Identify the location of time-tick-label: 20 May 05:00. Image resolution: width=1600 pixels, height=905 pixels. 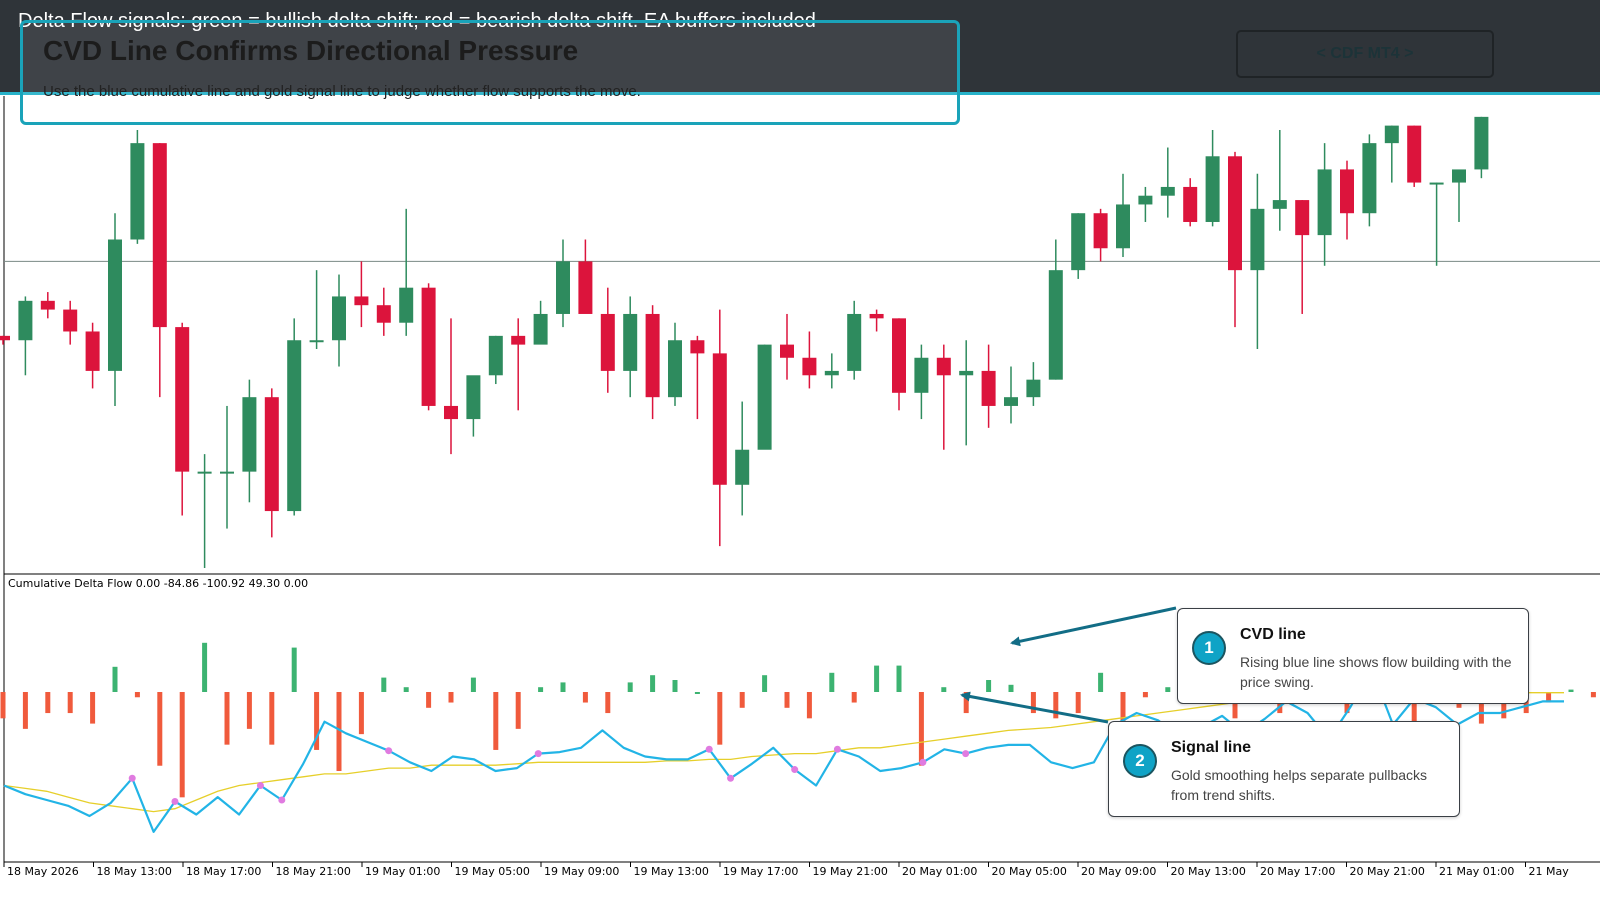
(1029, 871).